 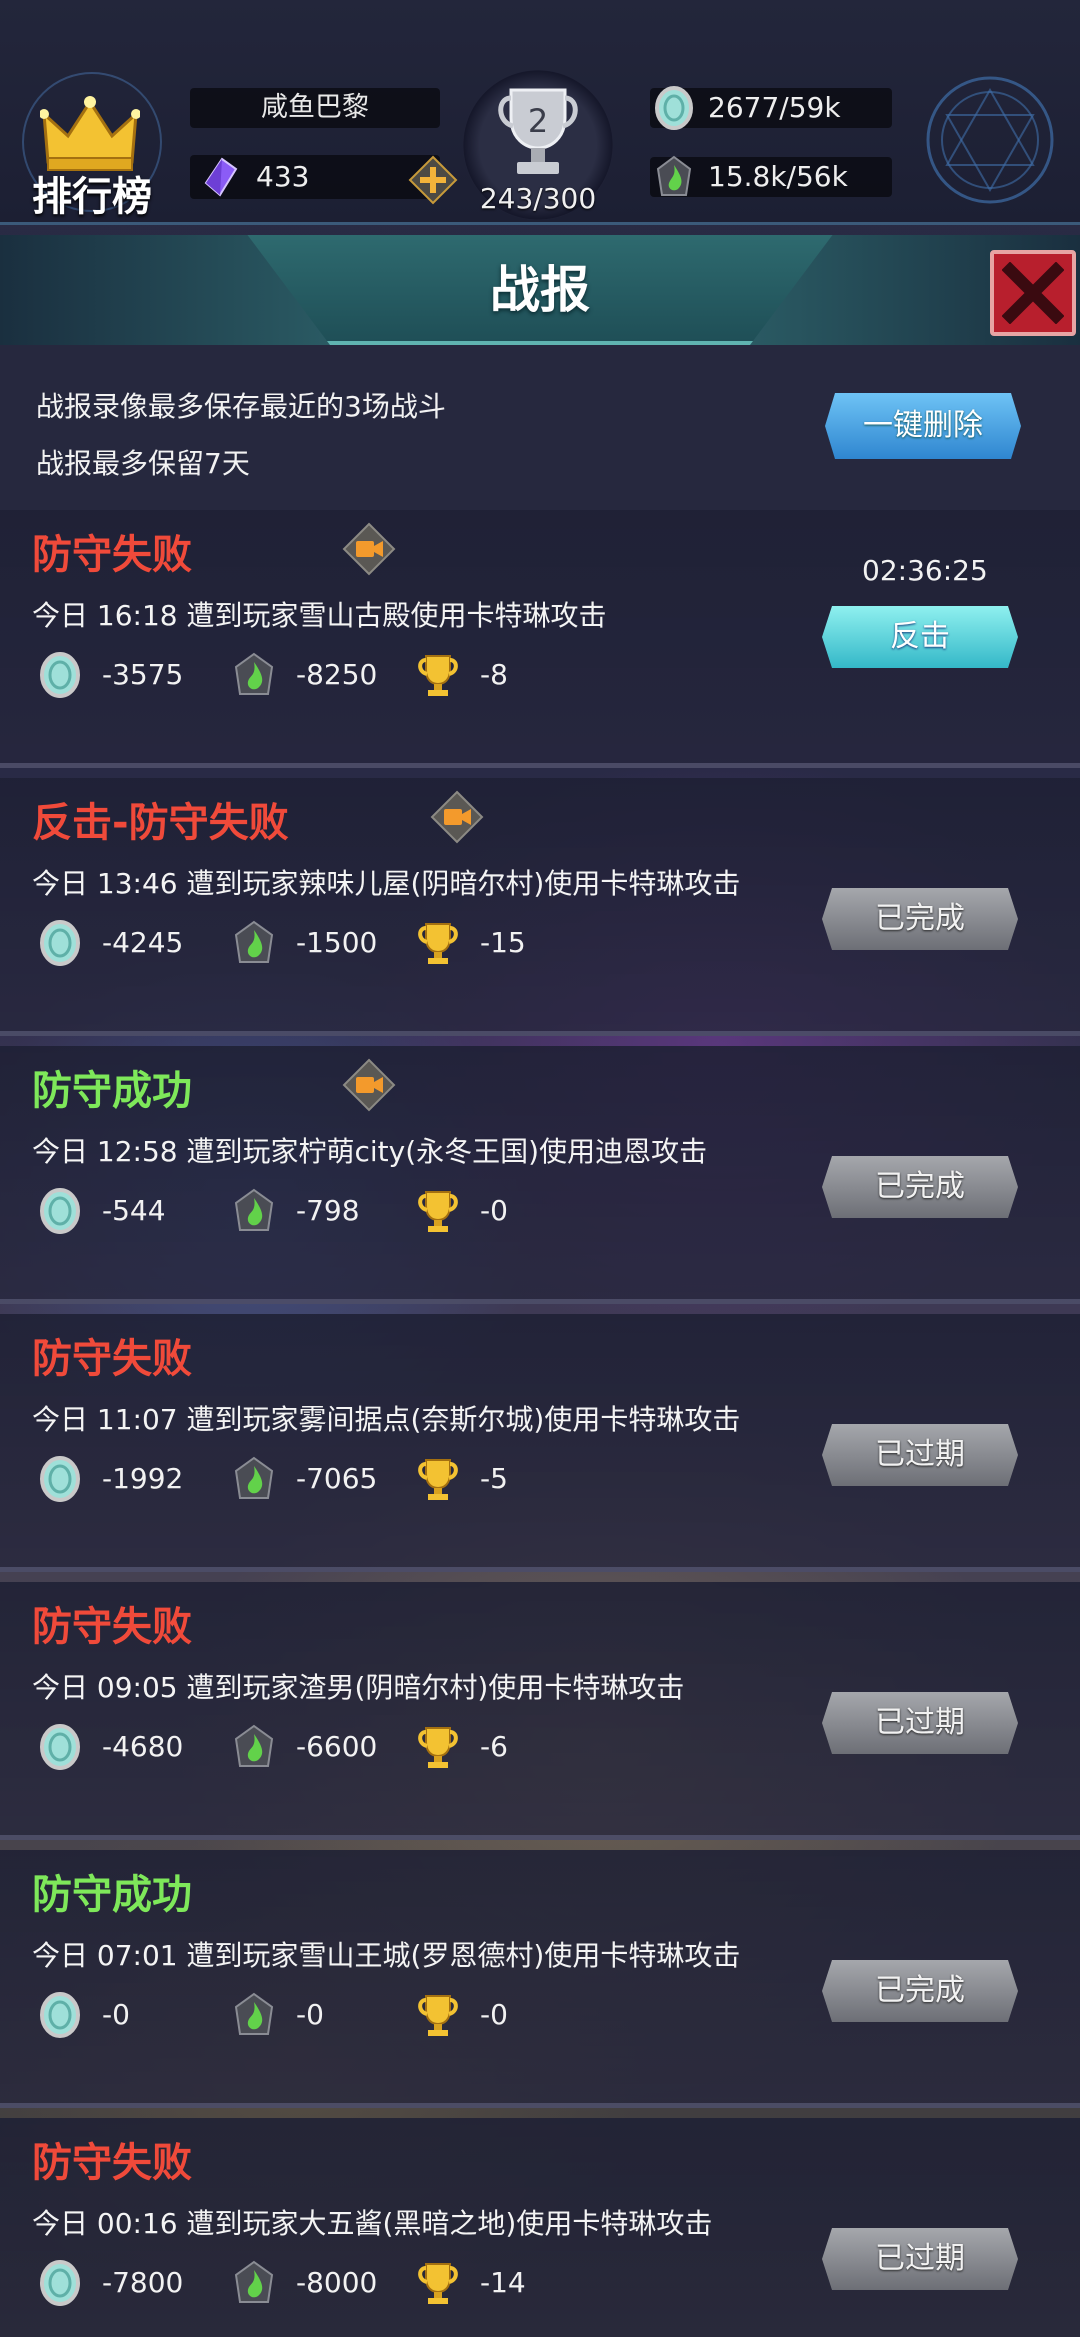 I want to click on close-button, so click(x=1033, y=293).